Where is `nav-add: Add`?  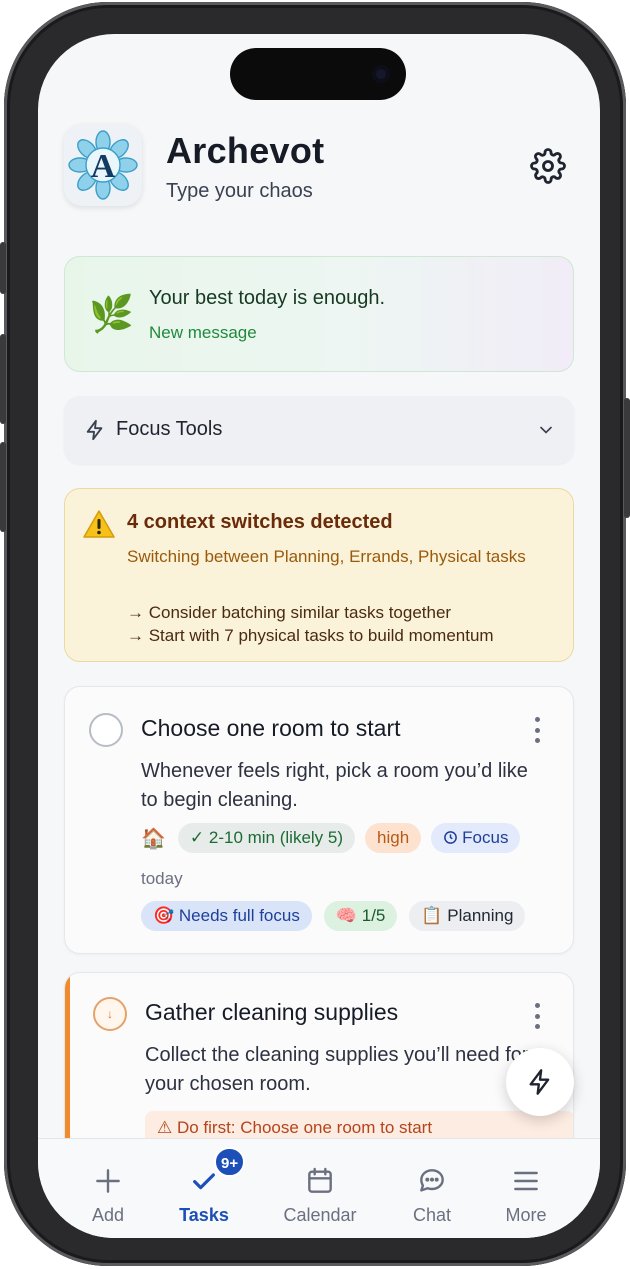
nav-add: Add is located at coordinates (108, 1188).